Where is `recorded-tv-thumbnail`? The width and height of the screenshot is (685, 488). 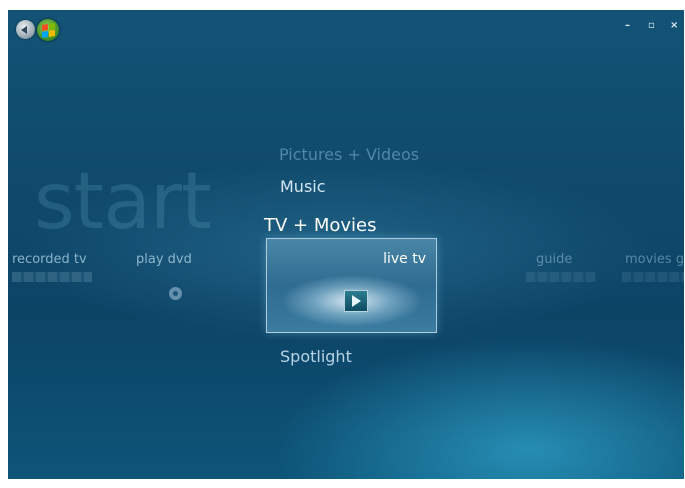
recorded-tv-thumbnail is located at coordinates (52, 277).